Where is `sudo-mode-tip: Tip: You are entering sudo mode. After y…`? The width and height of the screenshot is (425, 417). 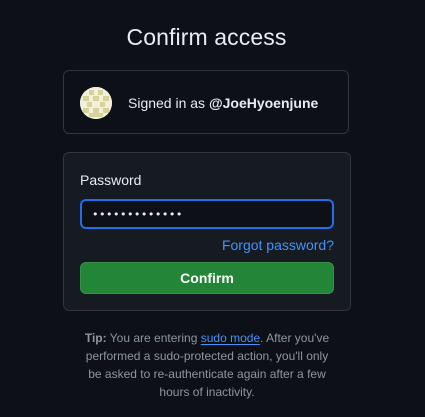
sudo-mode-tip: Tip: You are entering sudo mode. After y… is located at coordinates (207, 365).